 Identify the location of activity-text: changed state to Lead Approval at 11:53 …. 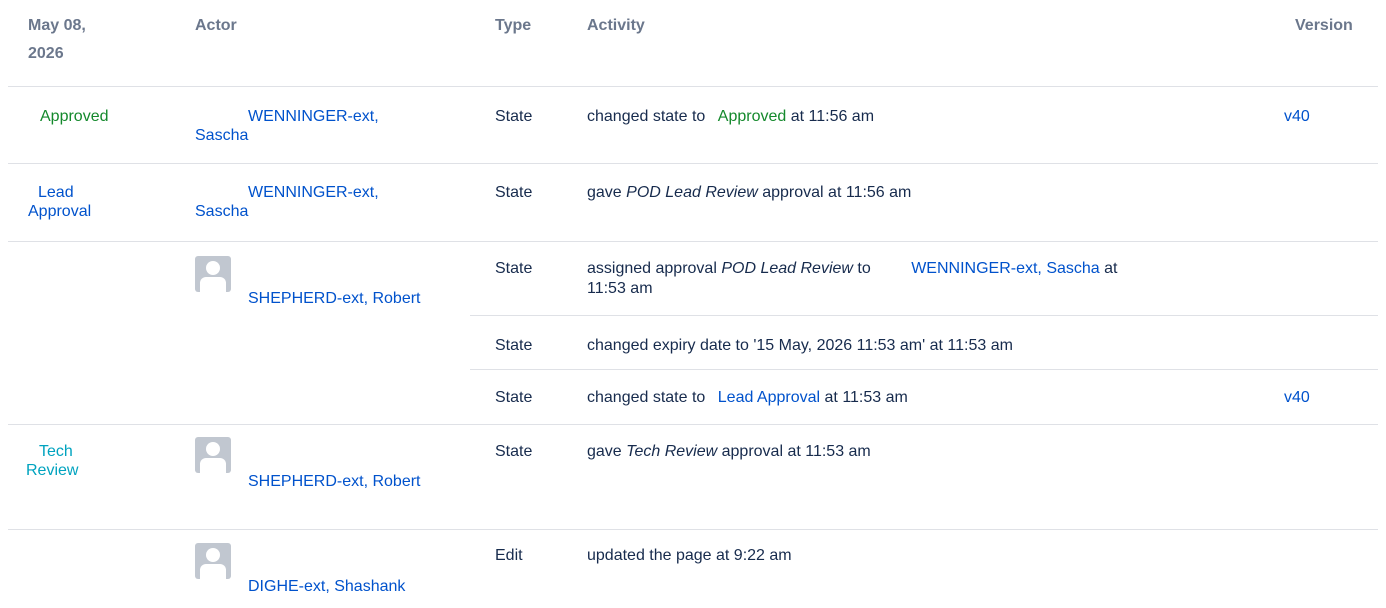
(747, 397).